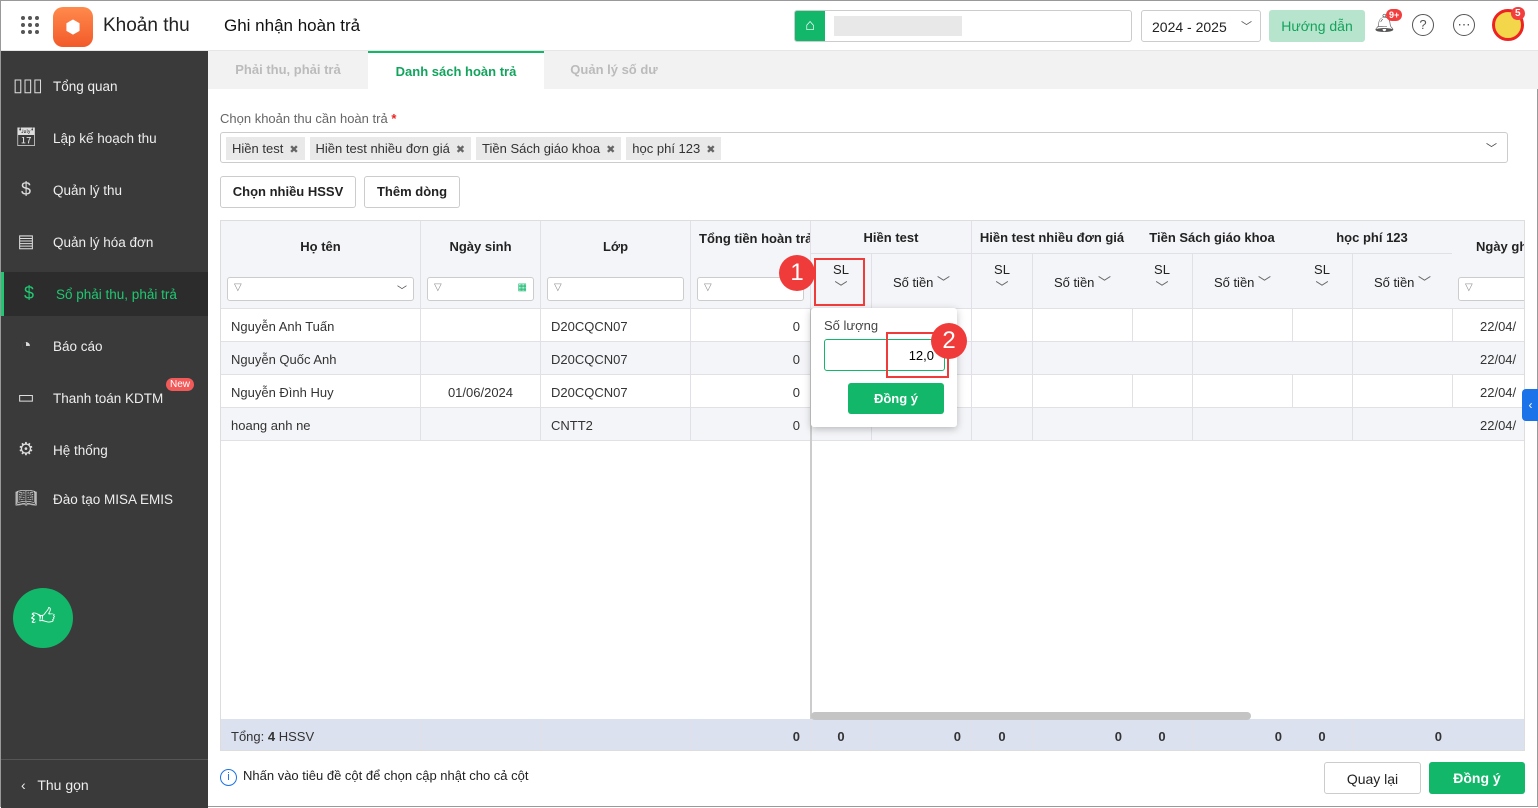 The height and width of the screenshot is (808, 1538). What do you see at coordinates (1031, 716) in the screenshot?
I see `horizontal-scrollbar` at bounding box center [1031, 716].